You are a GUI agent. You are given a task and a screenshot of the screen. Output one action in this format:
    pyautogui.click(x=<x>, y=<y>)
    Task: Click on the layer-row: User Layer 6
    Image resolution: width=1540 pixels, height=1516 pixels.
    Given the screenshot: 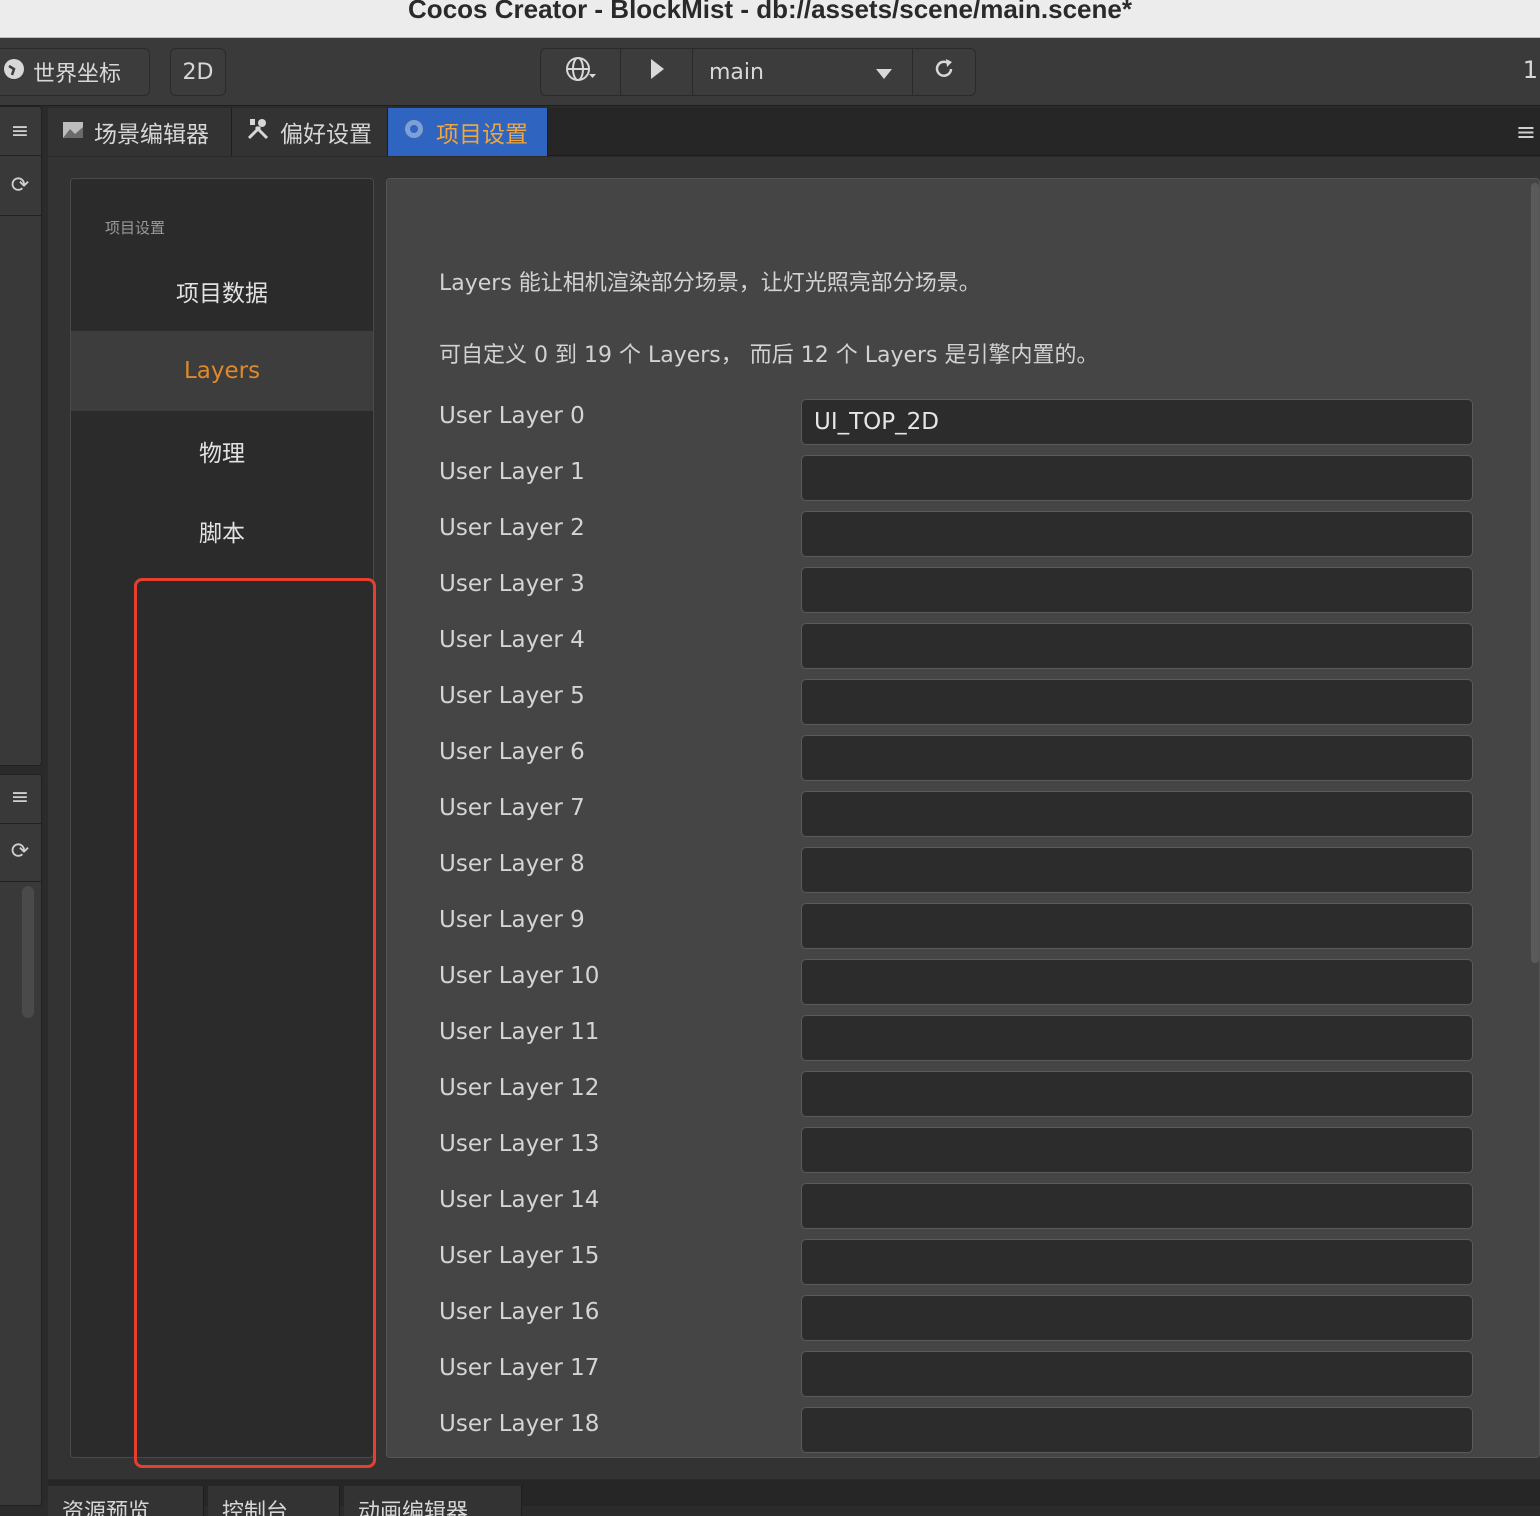 What is the action you would take?
    pyautogui.click(x=962, y=763)
    